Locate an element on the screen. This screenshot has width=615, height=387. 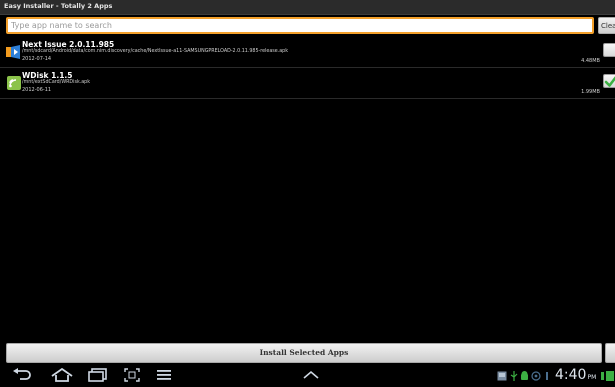
clock-time: 4:40 is located at coordinates (571, 375).